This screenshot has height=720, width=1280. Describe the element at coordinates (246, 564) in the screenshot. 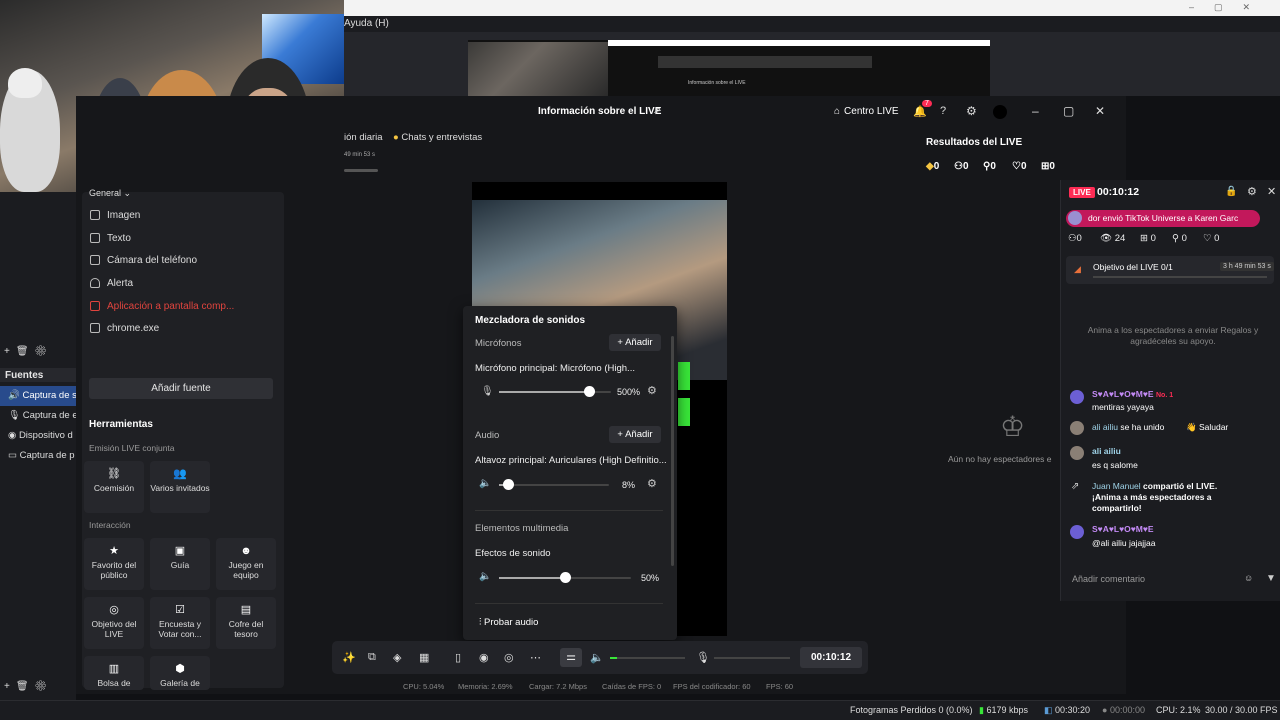

I see `tool-juego: ☻ Juego en equipo` at that location.